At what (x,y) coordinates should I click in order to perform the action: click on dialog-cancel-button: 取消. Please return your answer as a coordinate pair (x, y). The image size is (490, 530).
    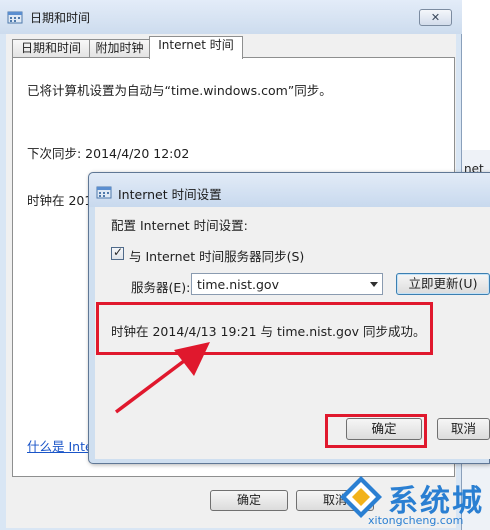
    Looking at the image, I should click on (463, 429).